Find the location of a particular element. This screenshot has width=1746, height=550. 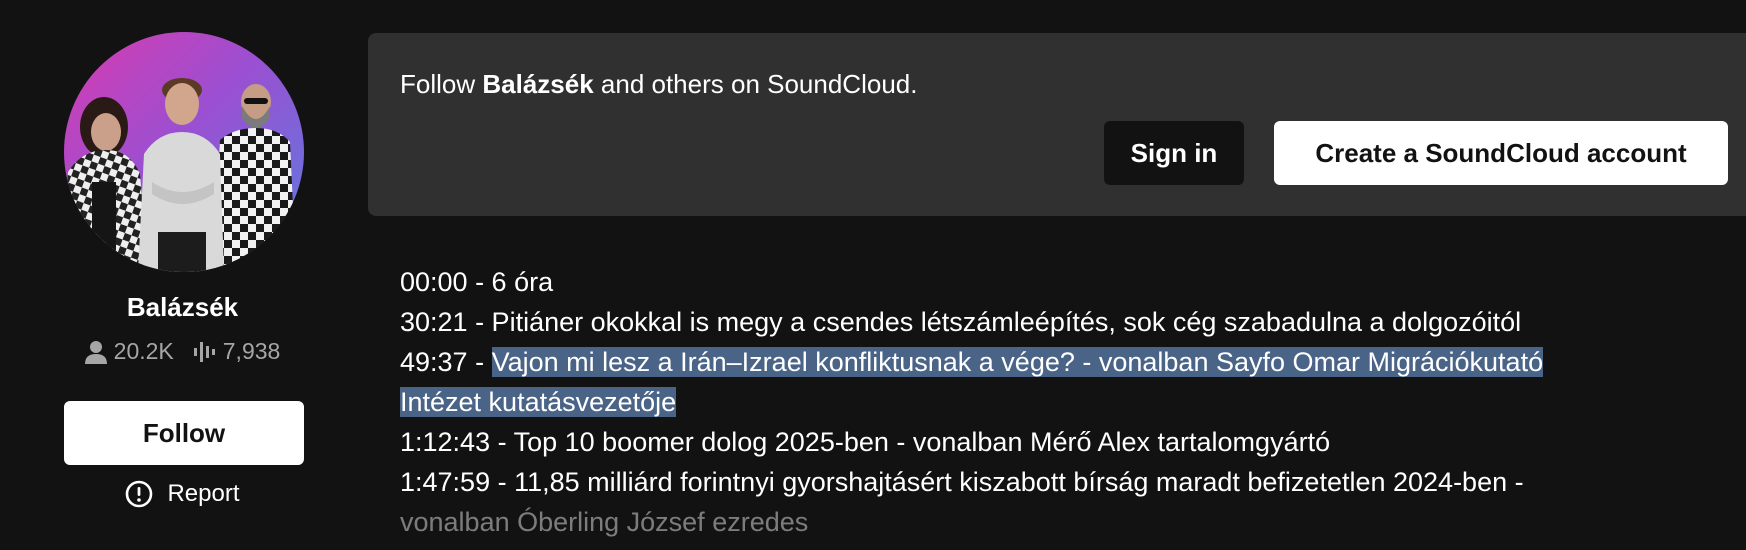

description-line: 00:00 - 6 óra is located at coordinates (477, 282).